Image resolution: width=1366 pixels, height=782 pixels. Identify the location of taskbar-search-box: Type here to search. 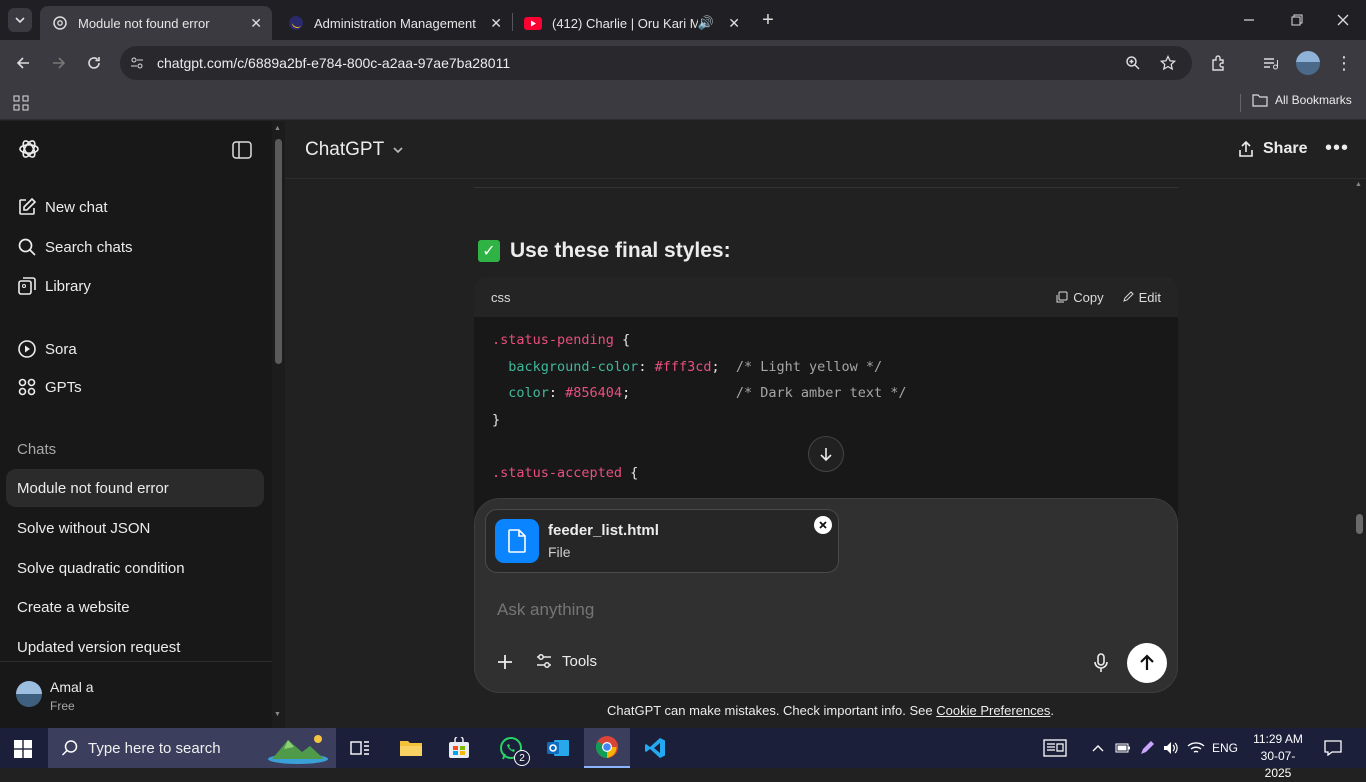
(192, 748).